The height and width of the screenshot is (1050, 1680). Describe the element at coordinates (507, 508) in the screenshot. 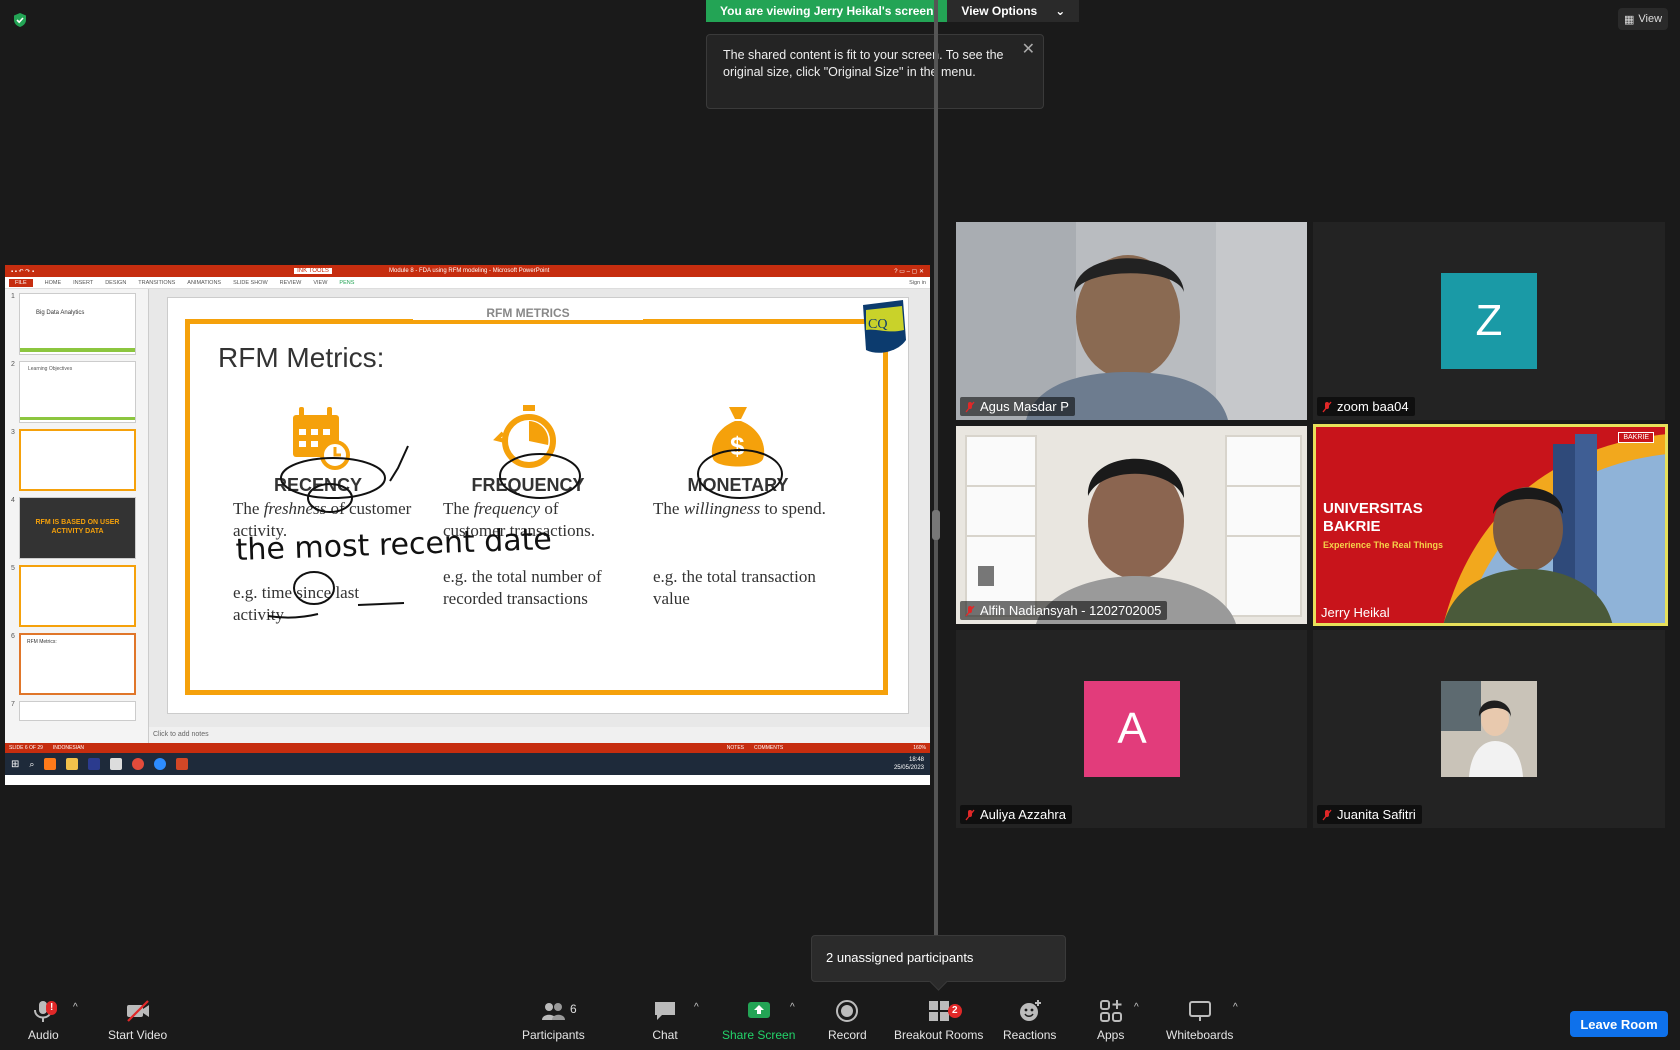

I see `desc-emphasis: frequency` at that location.